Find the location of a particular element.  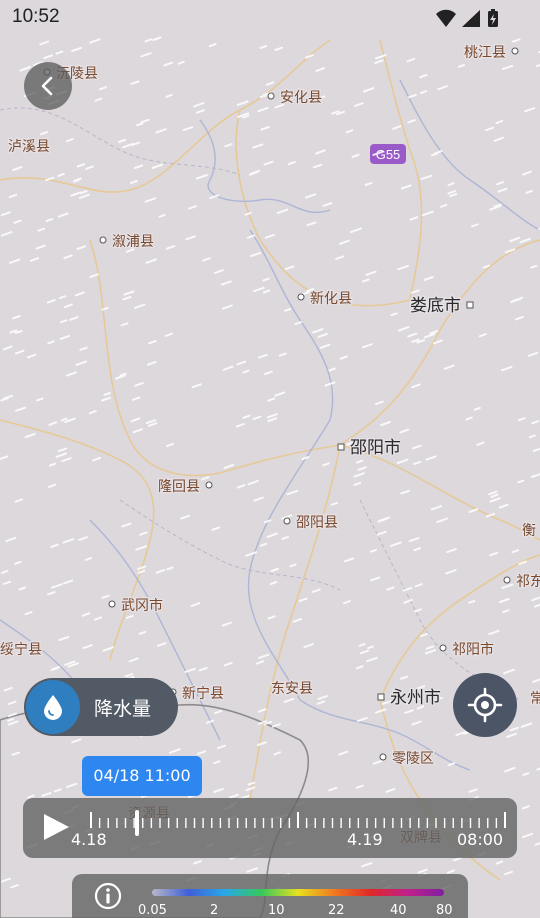

status-bar: 10:52 is located at coordinates (270, 18).